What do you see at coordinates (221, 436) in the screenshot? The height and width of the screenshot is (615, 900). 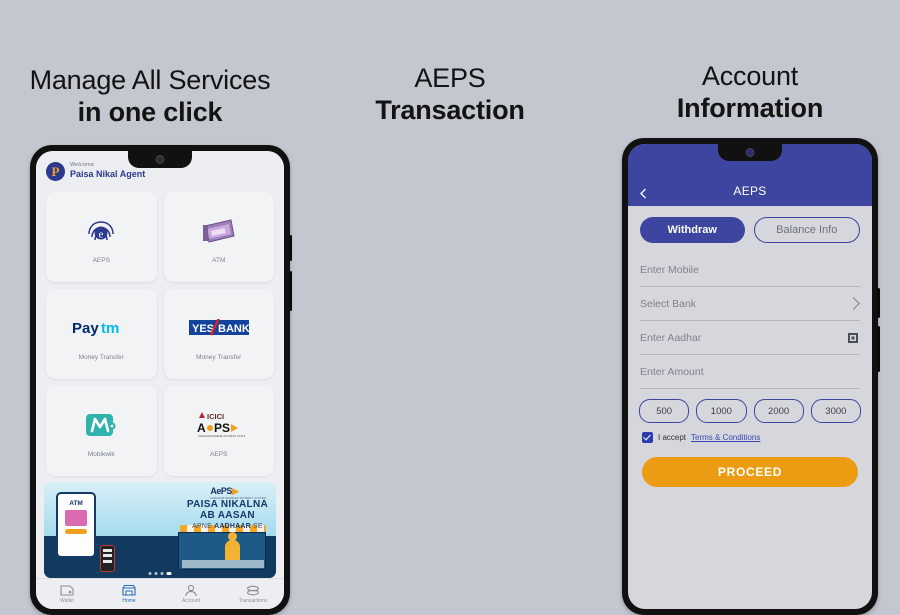 I see `svg-text: AADHAAR ENABLED PAYMENT SYSTEM` at bounding box center [221, 436].